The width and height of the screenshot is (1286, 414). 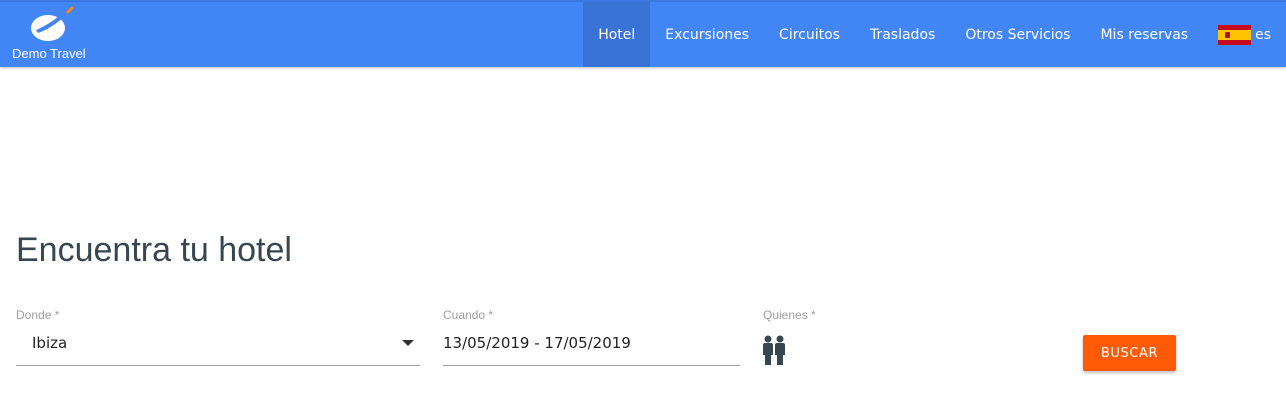 What do you see at coordinates (218, 346) in the screenshot?
I see `donde-select: Ibiza` at bounding box center [218, 346].